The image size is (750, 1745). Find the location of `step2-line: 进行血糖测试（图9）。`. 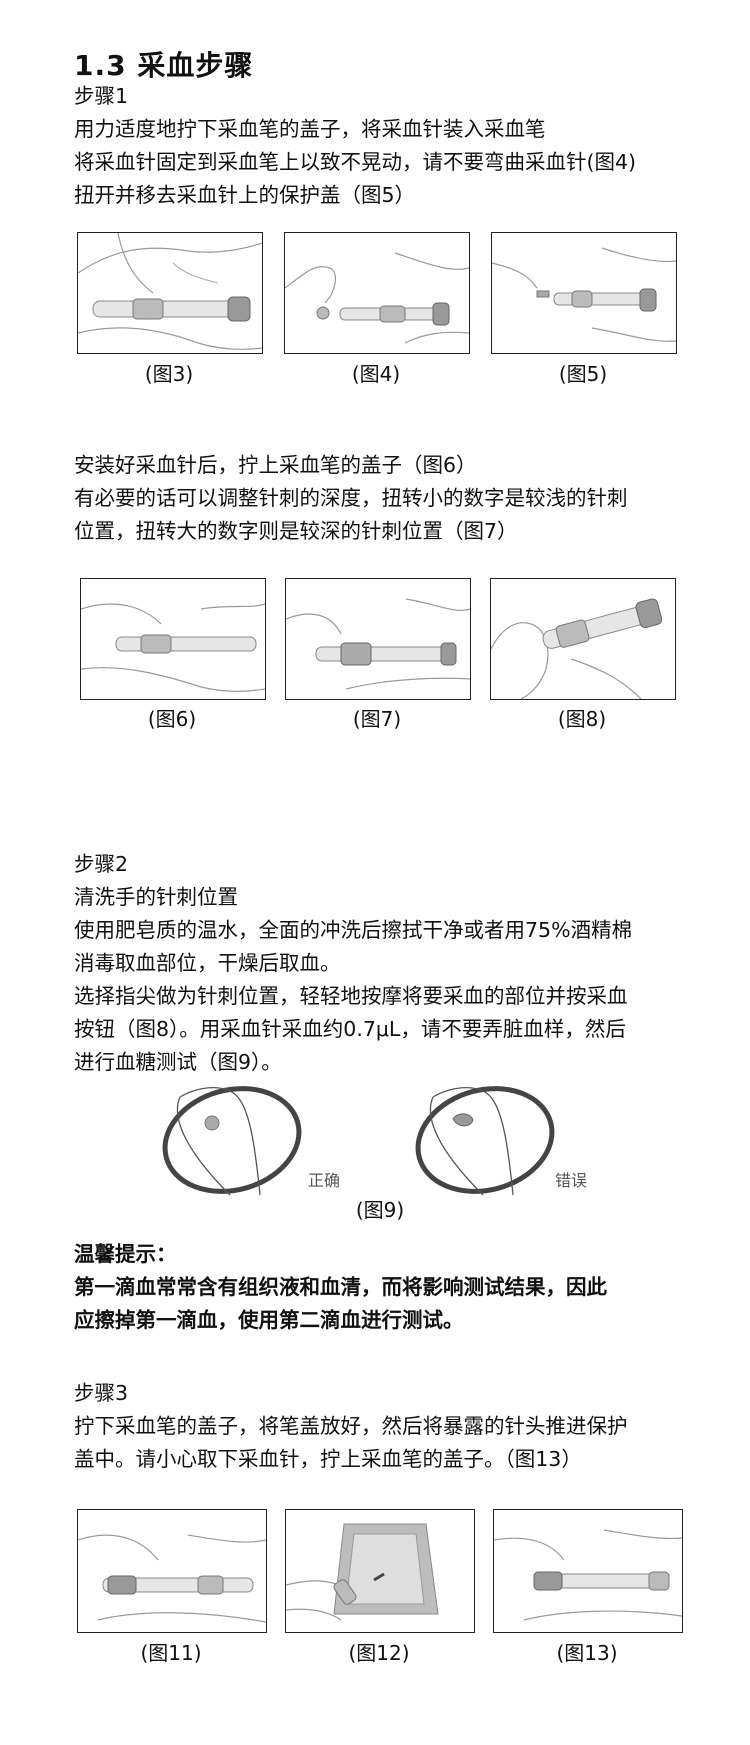

step2-line: 进行血糖测试（图9）。 is located at coordinates (178, 1062).